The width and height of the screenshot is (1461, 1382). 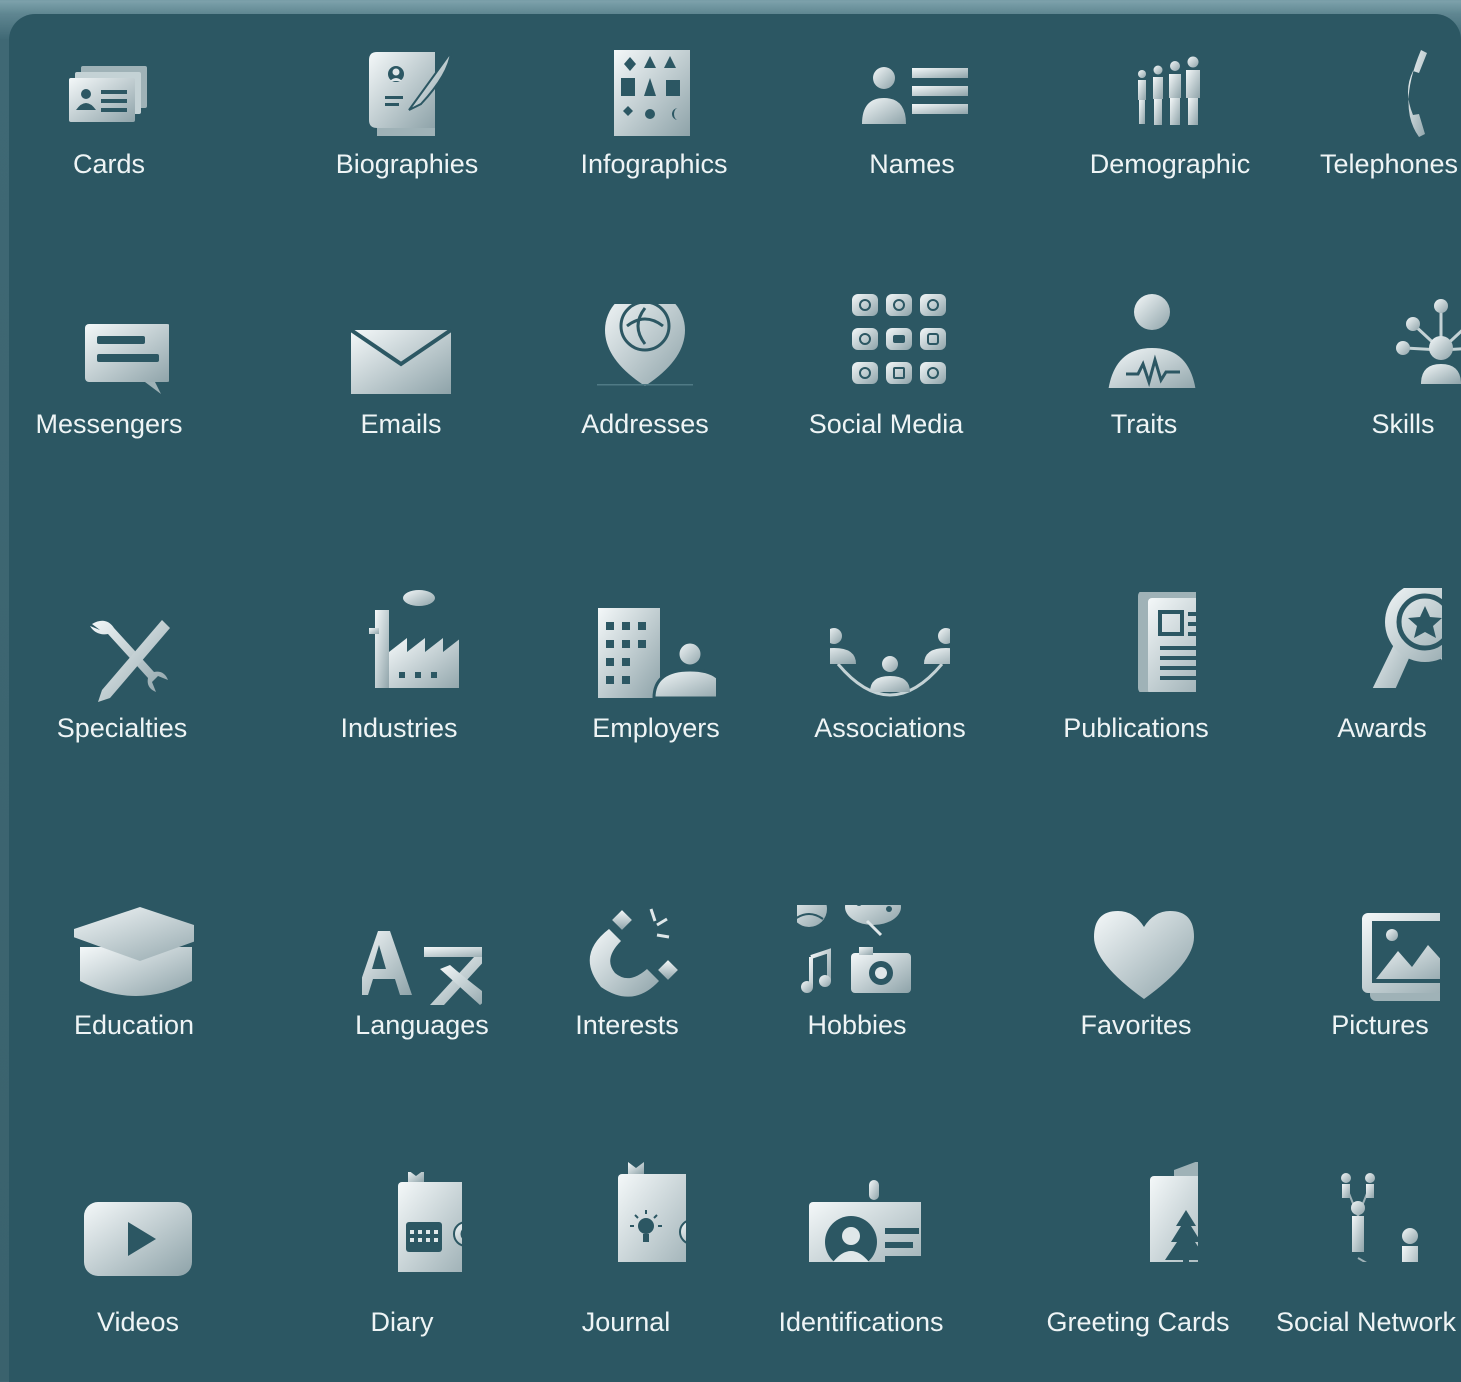 What do you see at coordinates (886, 424) in the screenshot?
I see `tile-label: Social Media` at bounding box center [886, 424].